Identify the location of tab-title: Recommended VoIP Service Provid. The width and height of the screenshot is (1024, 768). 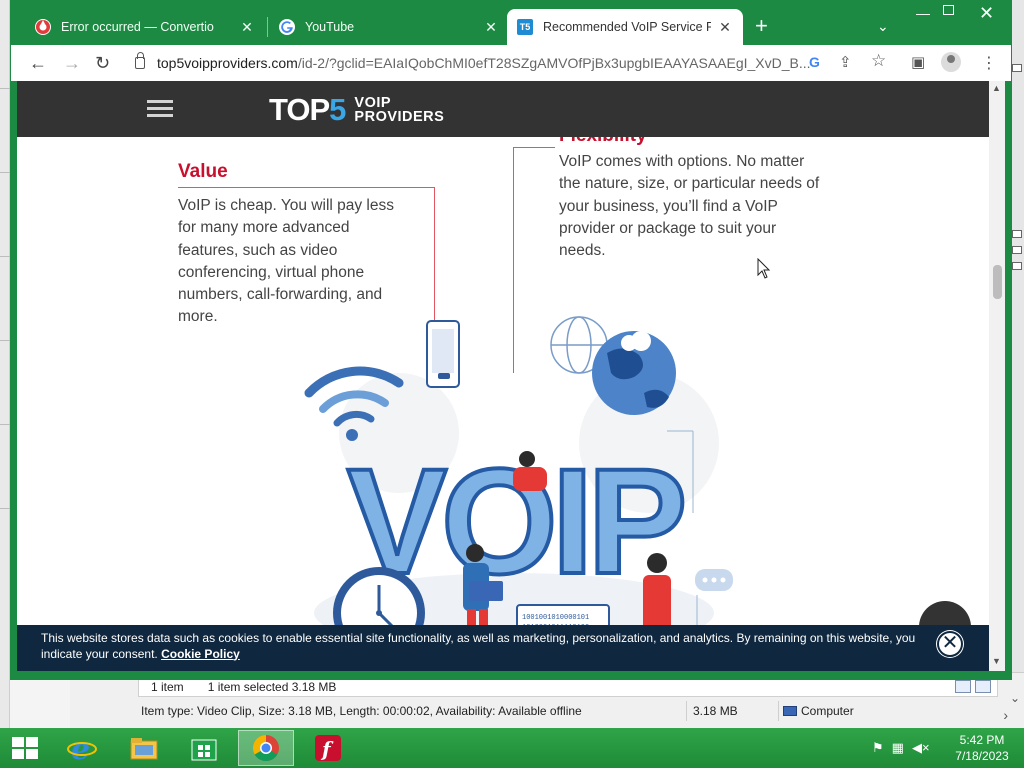
(627, 27).